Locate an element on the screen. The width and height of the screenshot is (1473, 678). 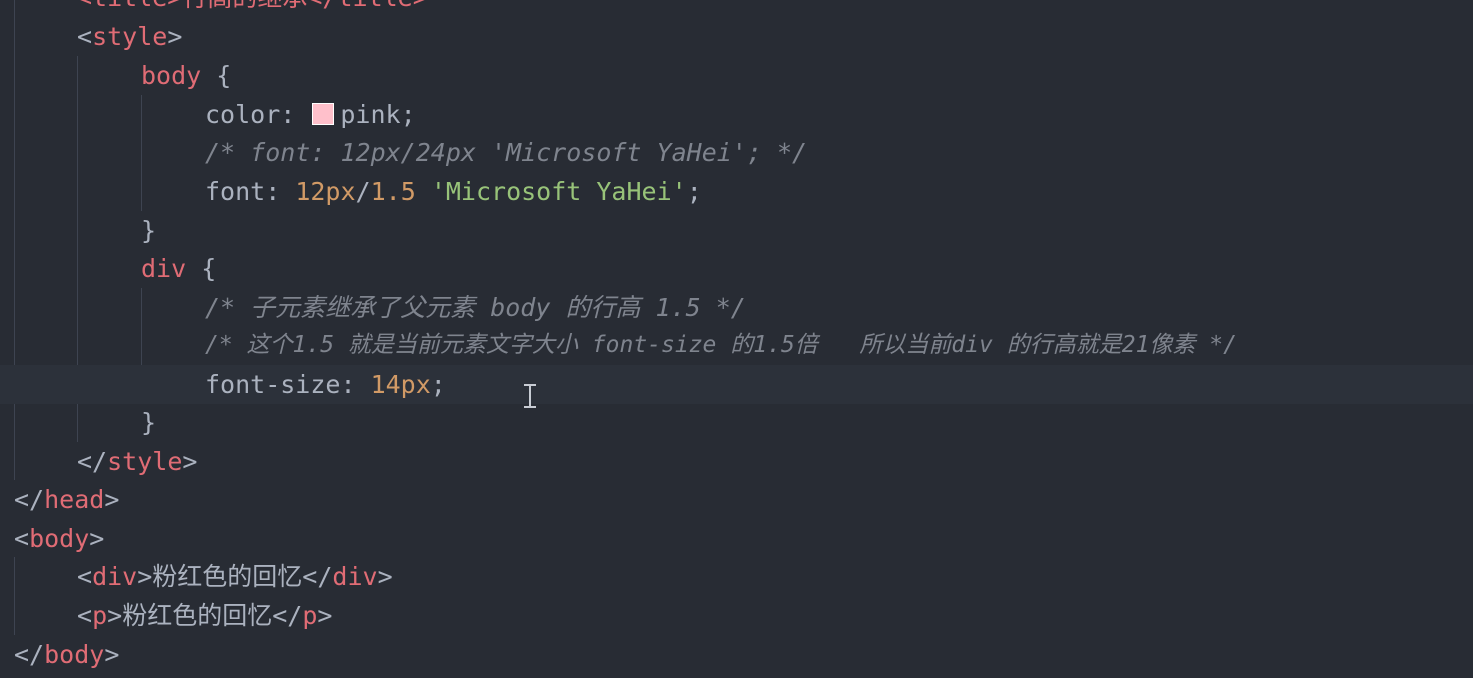
font-declaration: font: 12px/1.5 'Microsoft YaHei'; is located at coordinates (453, 191).